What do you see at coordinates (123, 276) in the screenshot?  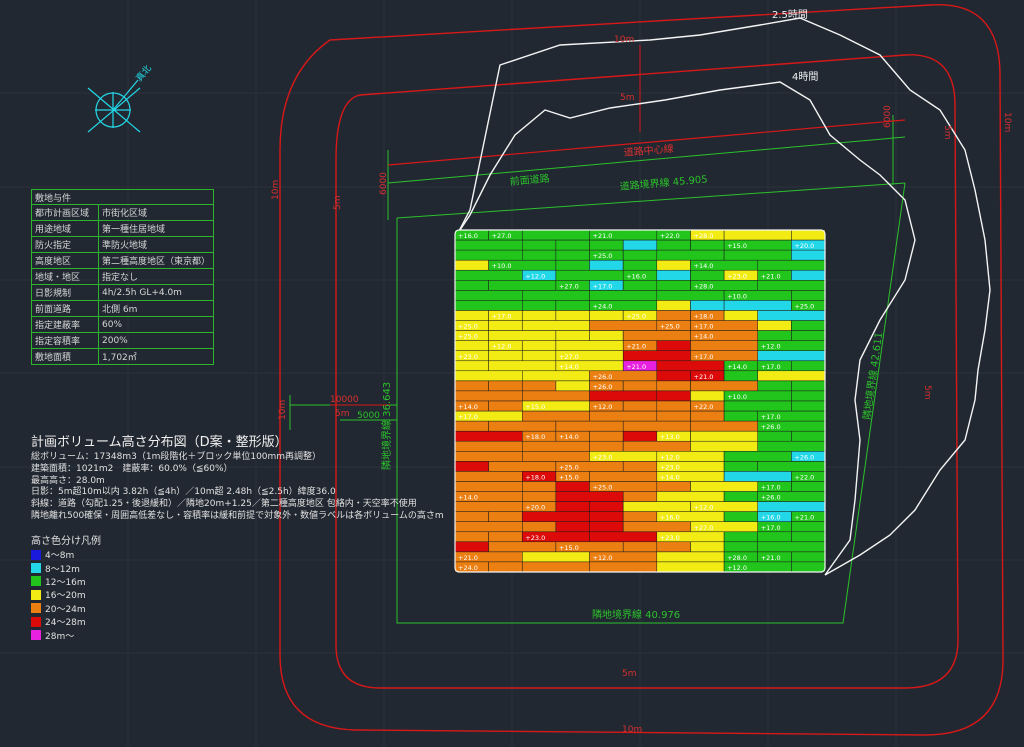 I see `site-table-row: 地域・地区 指定なし` at bounding box center [123, 276].